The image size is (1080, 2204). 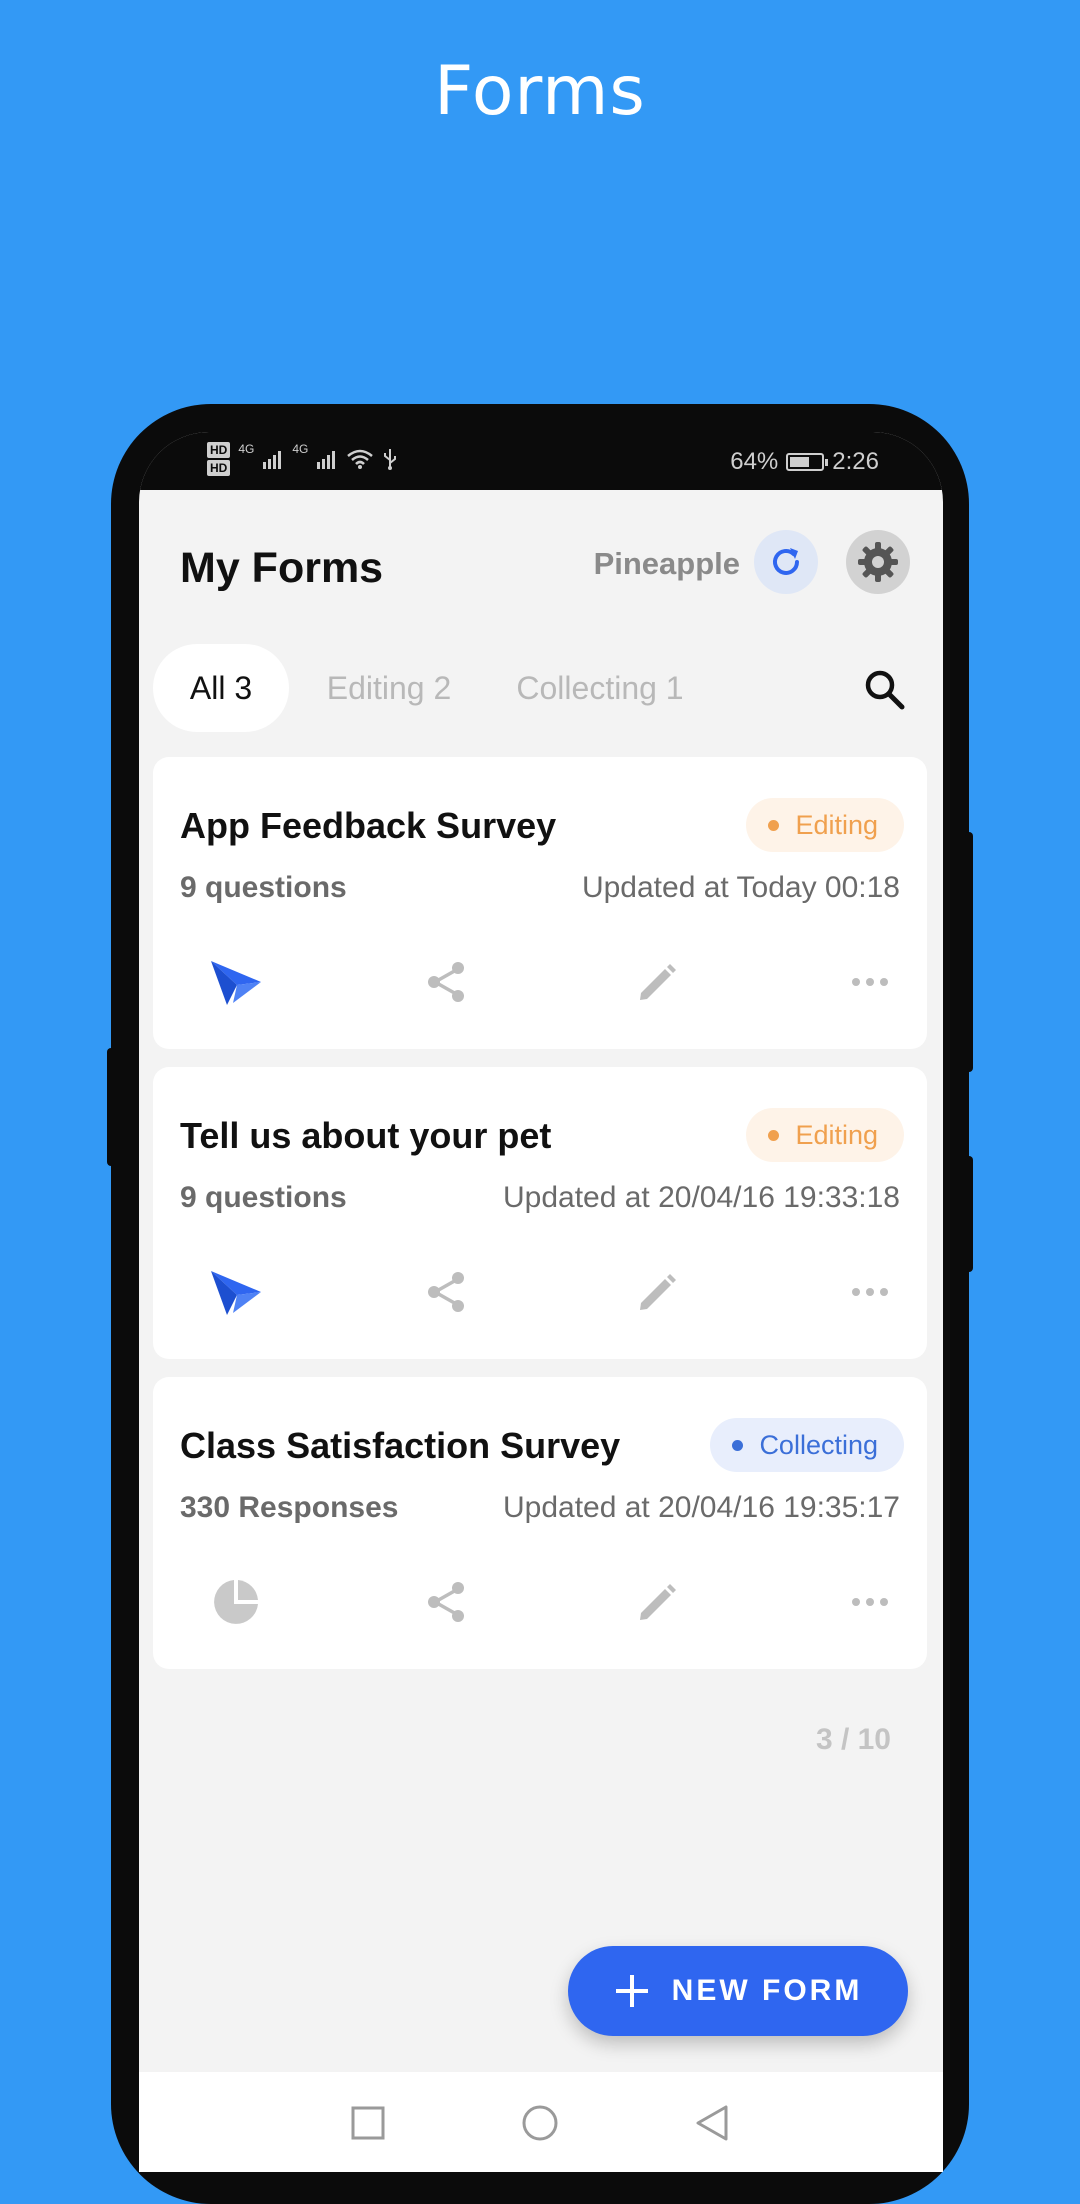 I want to click on response-count: 330 Responses, so click(x=289, y=1507).